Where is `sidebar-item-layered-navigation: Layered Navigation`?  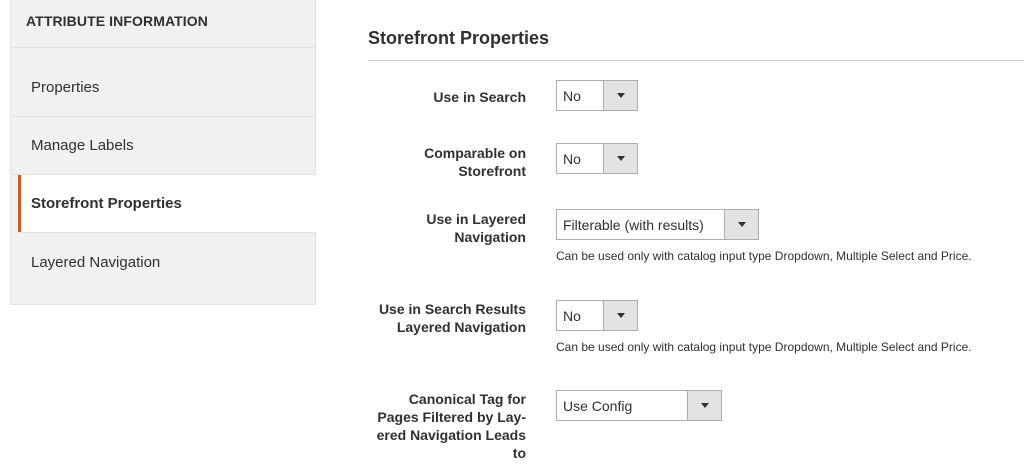
sidebar-item-layered-navigation: Layered Navigation is located at coordinates (163, 262).